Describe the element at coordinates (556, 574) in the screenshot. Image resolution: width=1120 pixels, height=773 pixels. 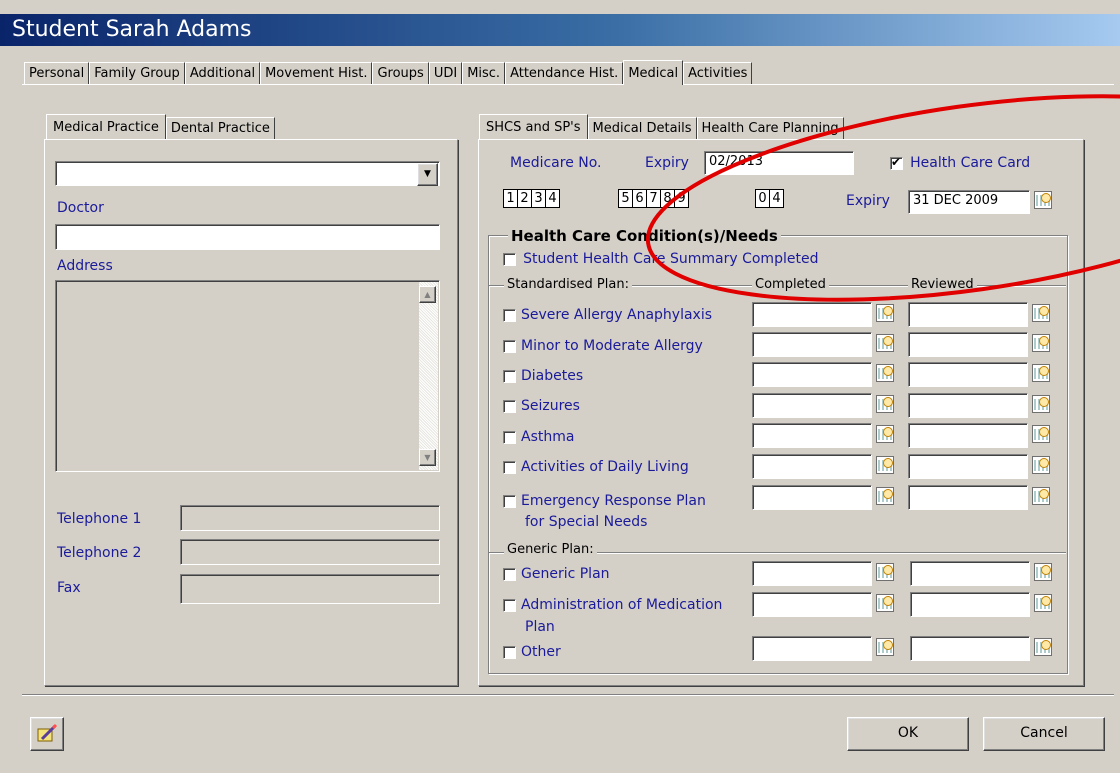
I see `plan-row-generic: Generic Plan` at that location.